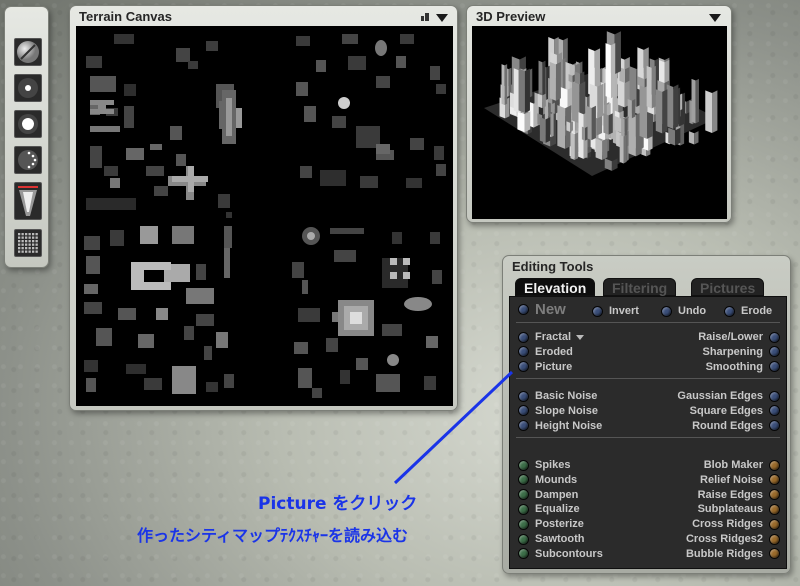 The height and width of the screenshot is (586, 800). I want to click on undo-label: Undo, so click(692, 311).